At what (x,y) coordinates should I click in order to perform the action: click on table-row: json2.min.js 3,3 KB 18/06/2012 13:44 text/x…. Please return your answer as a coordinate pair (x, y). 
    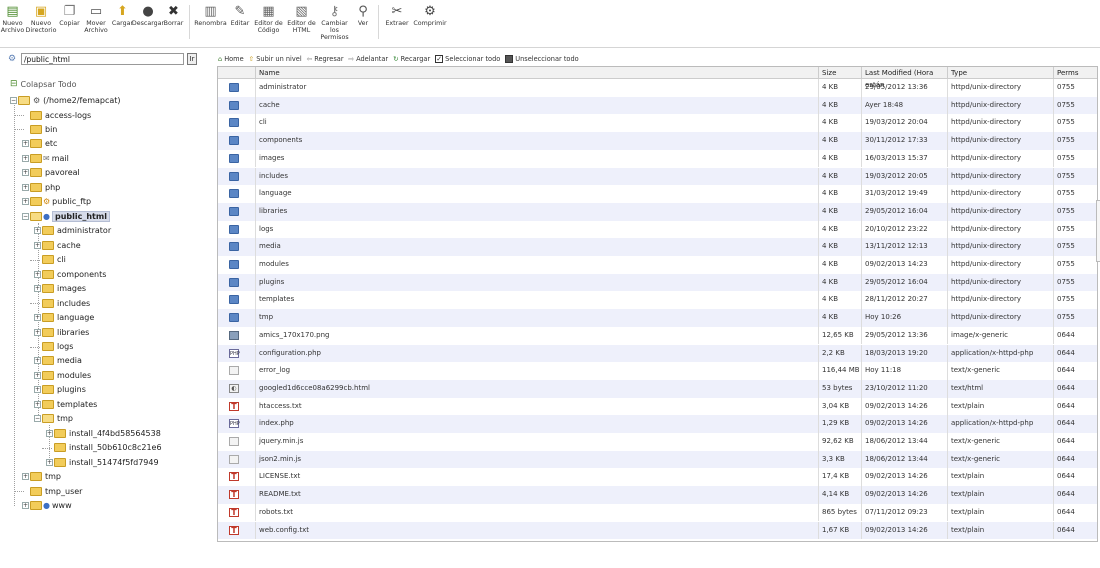
    Looking at the image, I should click on (657, 459).